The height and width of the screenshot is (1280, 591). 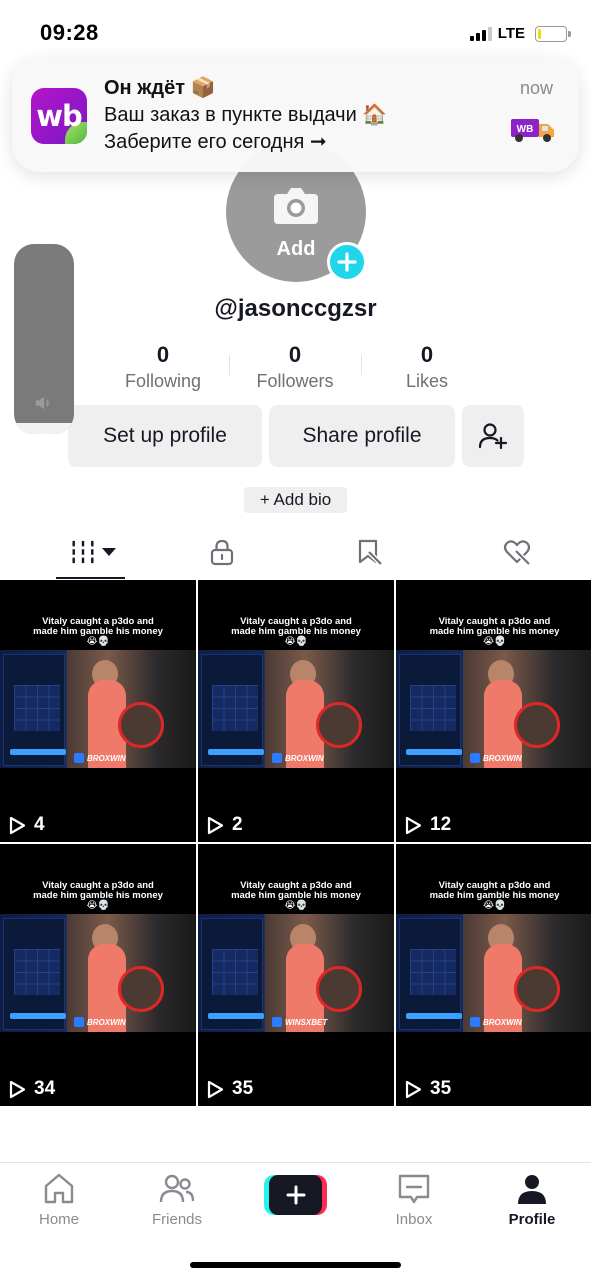 I want to click on profile-icon, so click(x=532, y=1189).